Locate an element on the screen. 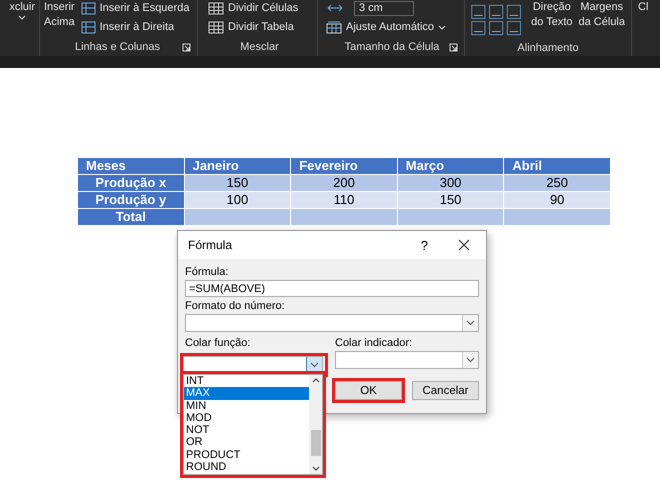  function-option: MOD is located at coordinates (246, 418).